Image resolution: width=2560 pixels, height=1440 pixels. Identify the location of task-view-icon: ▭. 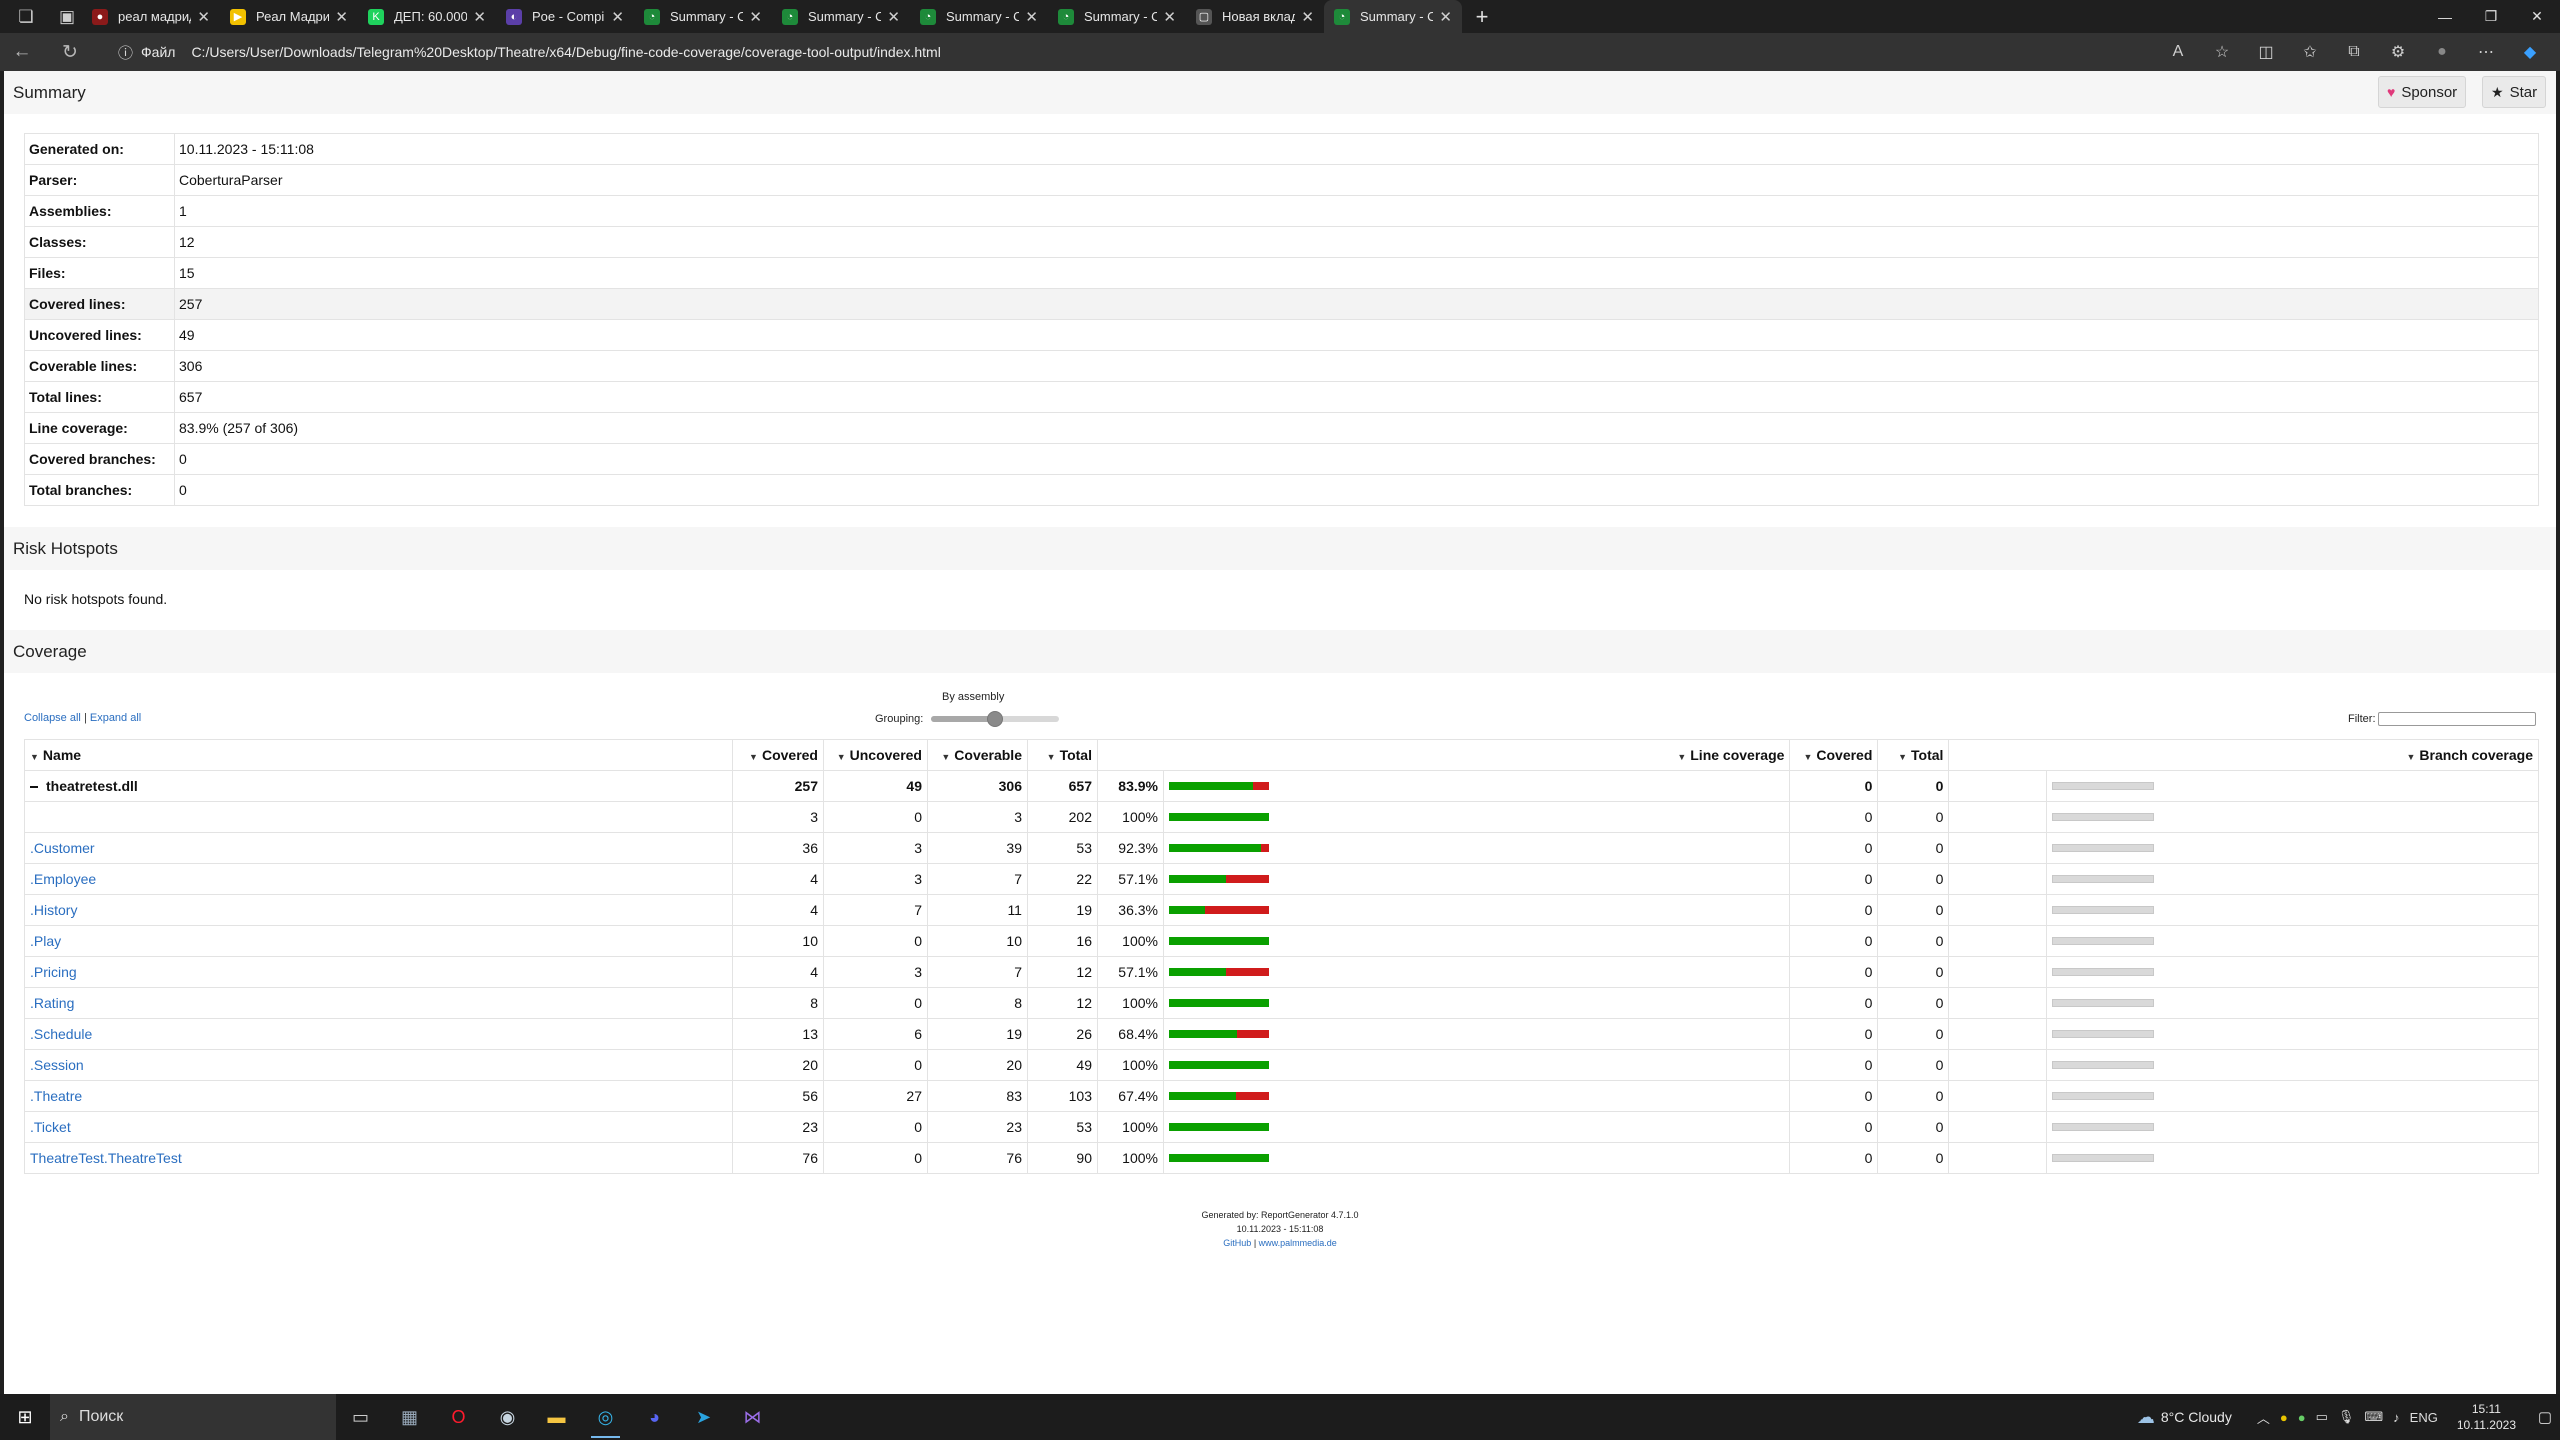
(360, 1417).